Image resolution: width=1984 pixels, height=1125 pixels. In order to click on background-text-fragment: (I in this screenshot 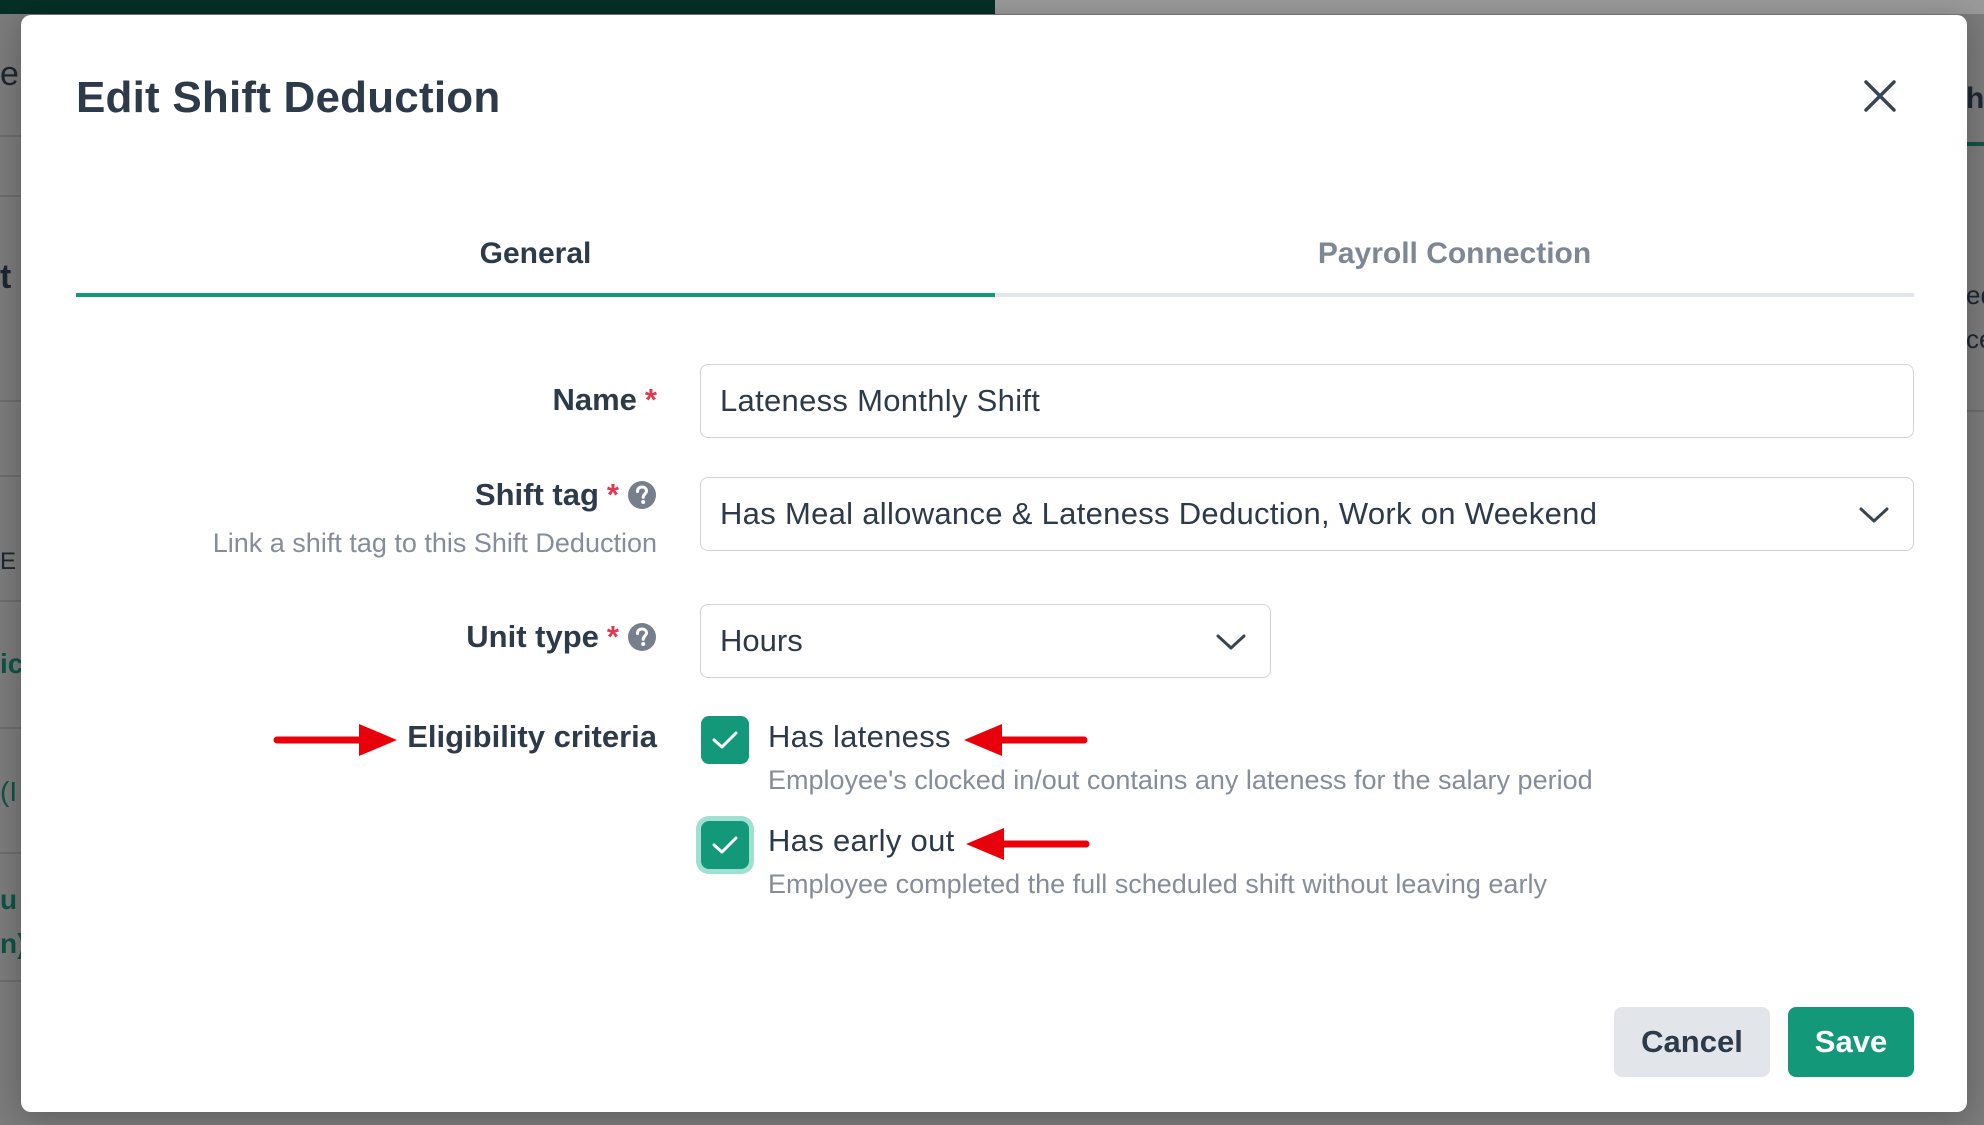, I will do `click(9, 791)`.